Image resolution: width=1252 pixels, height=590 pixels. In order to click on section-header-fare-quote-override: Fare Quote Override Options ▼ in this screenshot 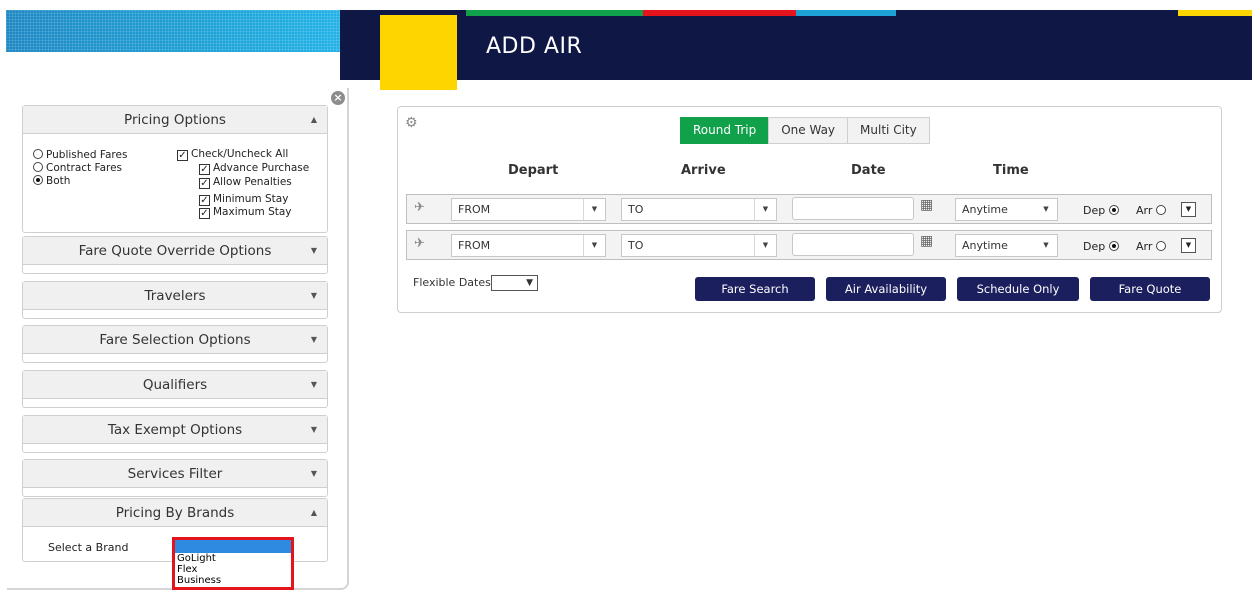, I will do `click(175, 251)`.